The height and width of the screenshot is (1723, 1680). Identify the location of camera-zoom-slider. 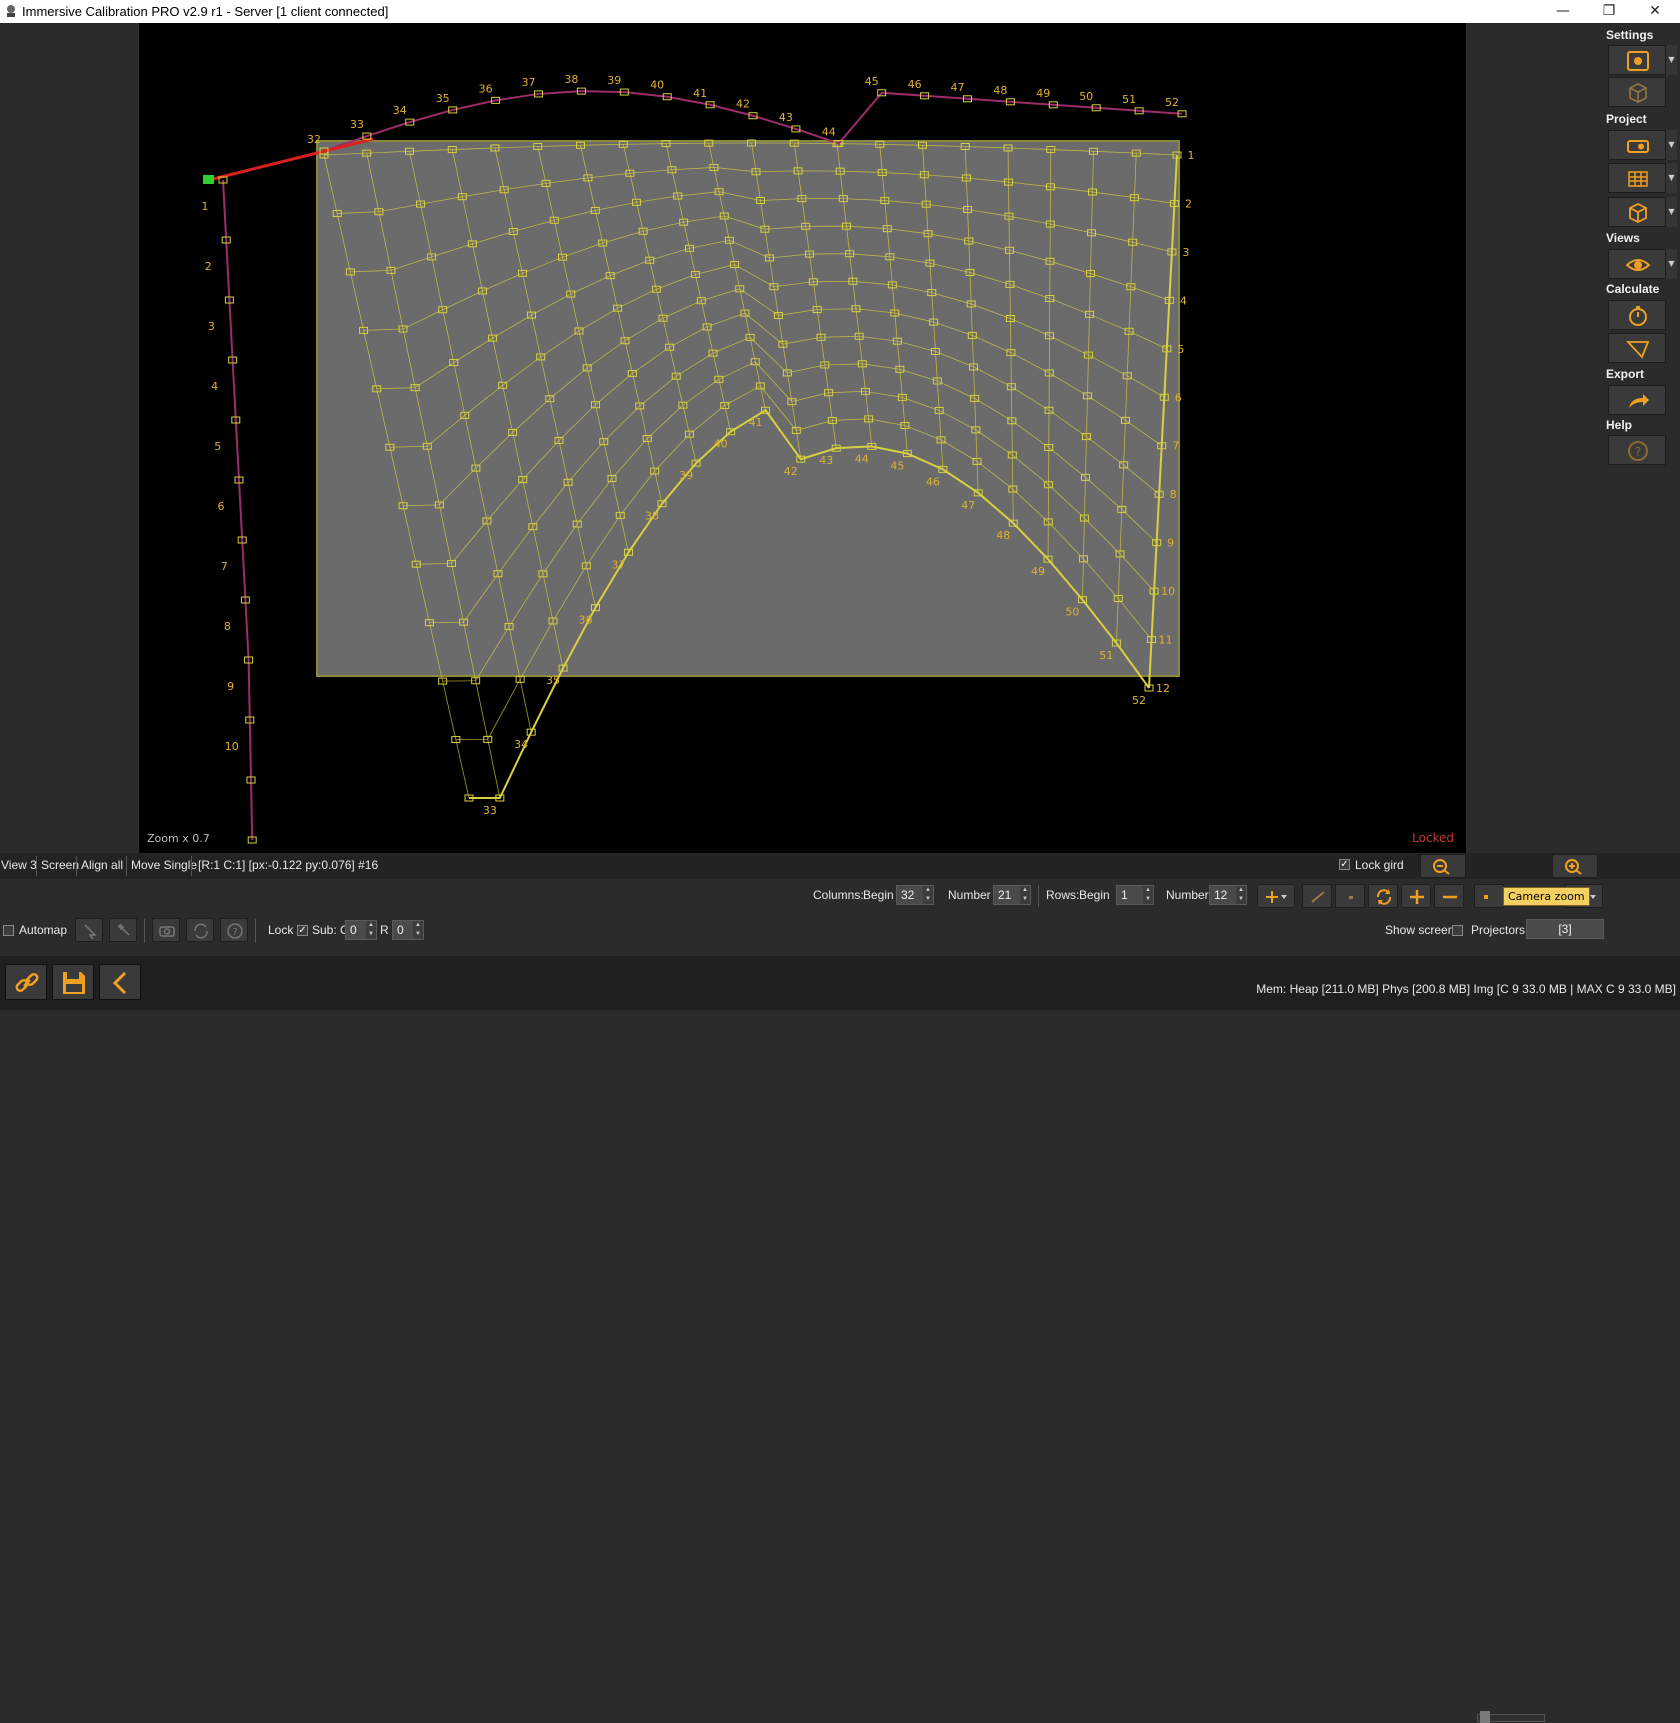
(1511, 1717).